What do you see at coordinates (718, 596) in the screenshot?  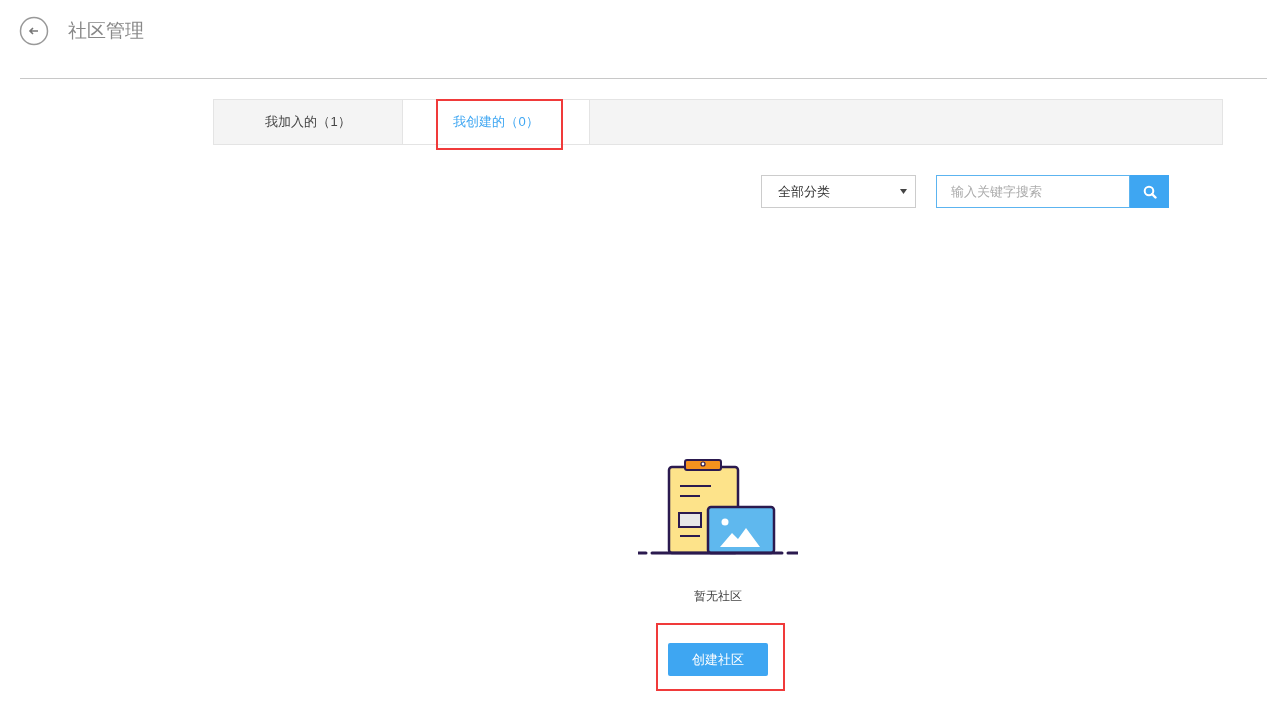 I see `empty-message: 暂无社区` at bounding box center [718, 596].